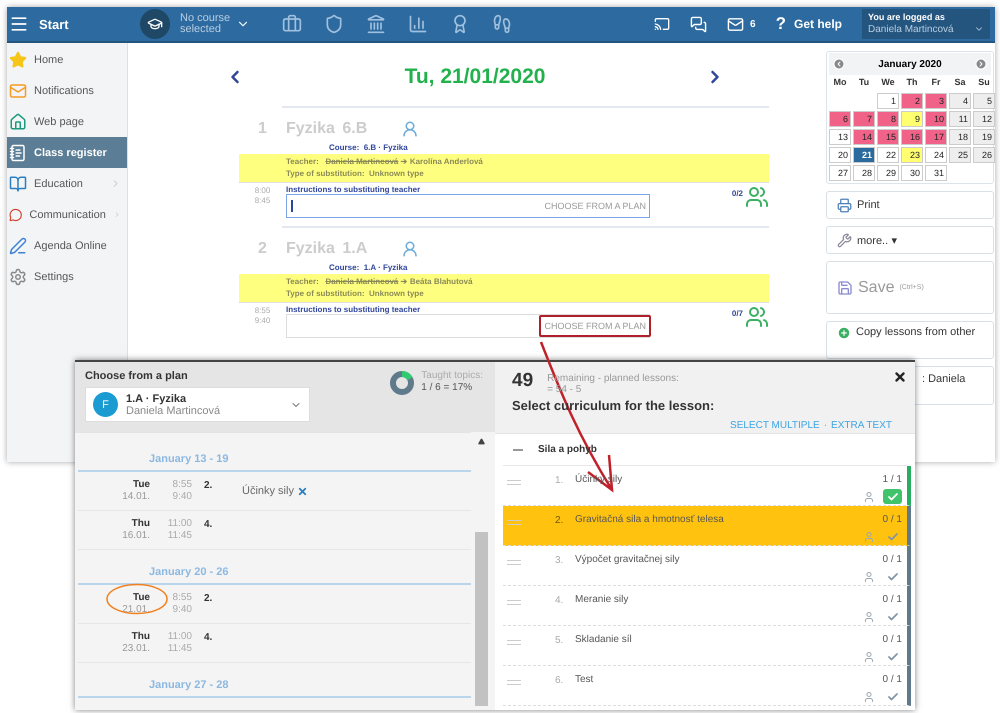 The width and height of the screenshot is (1000, 713). Describe the element at coordinates (936, 119) in the screenshot. I see `calendar-day: 10` at that location.